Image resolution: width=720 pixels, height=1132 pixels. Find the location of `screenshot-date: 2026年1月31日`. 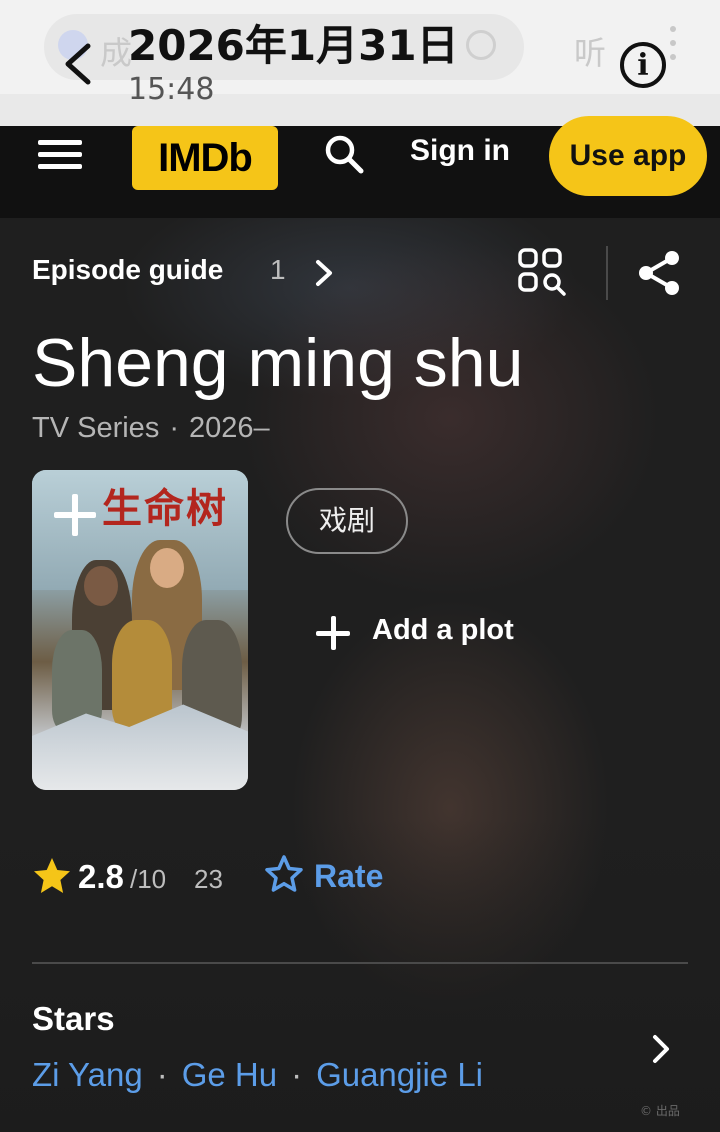

screenshot-date: 2026年1月31日 is located at coordinates (293, 45).